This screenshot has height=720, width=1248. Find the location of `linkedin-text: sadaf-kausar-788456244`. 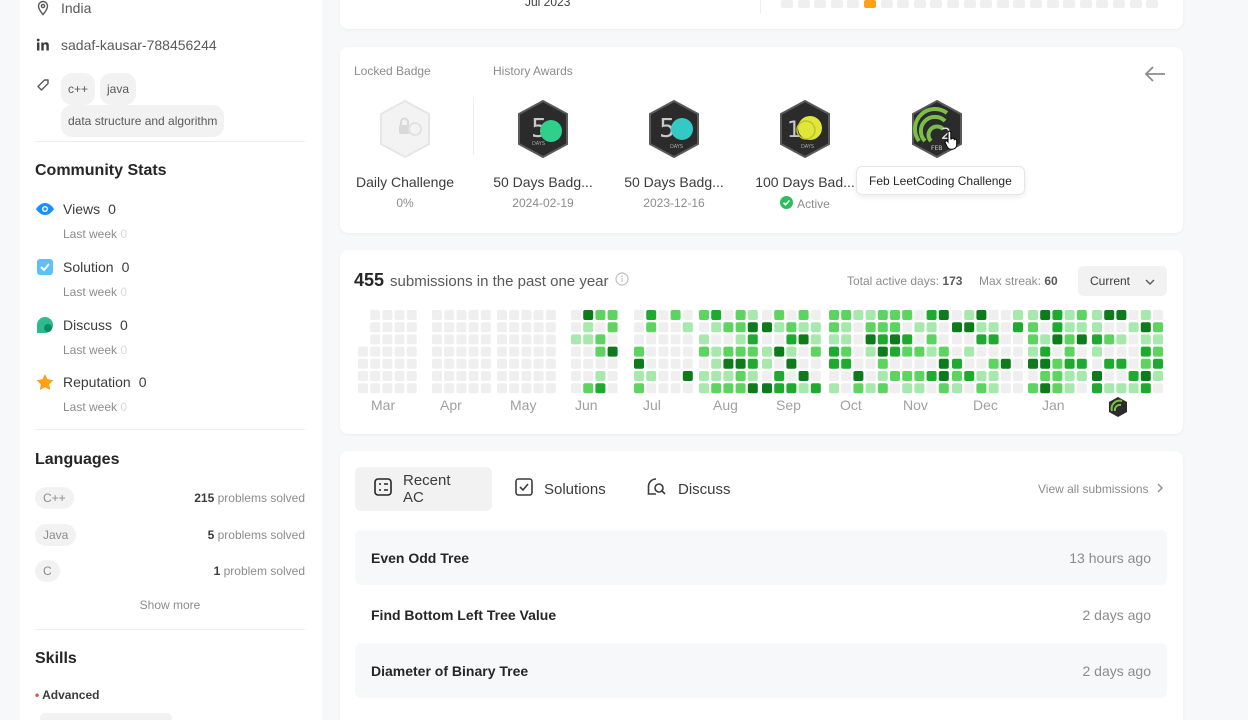

linkedin-text: sadaf-kausar-788456244 is located at coordinates (139, 45).